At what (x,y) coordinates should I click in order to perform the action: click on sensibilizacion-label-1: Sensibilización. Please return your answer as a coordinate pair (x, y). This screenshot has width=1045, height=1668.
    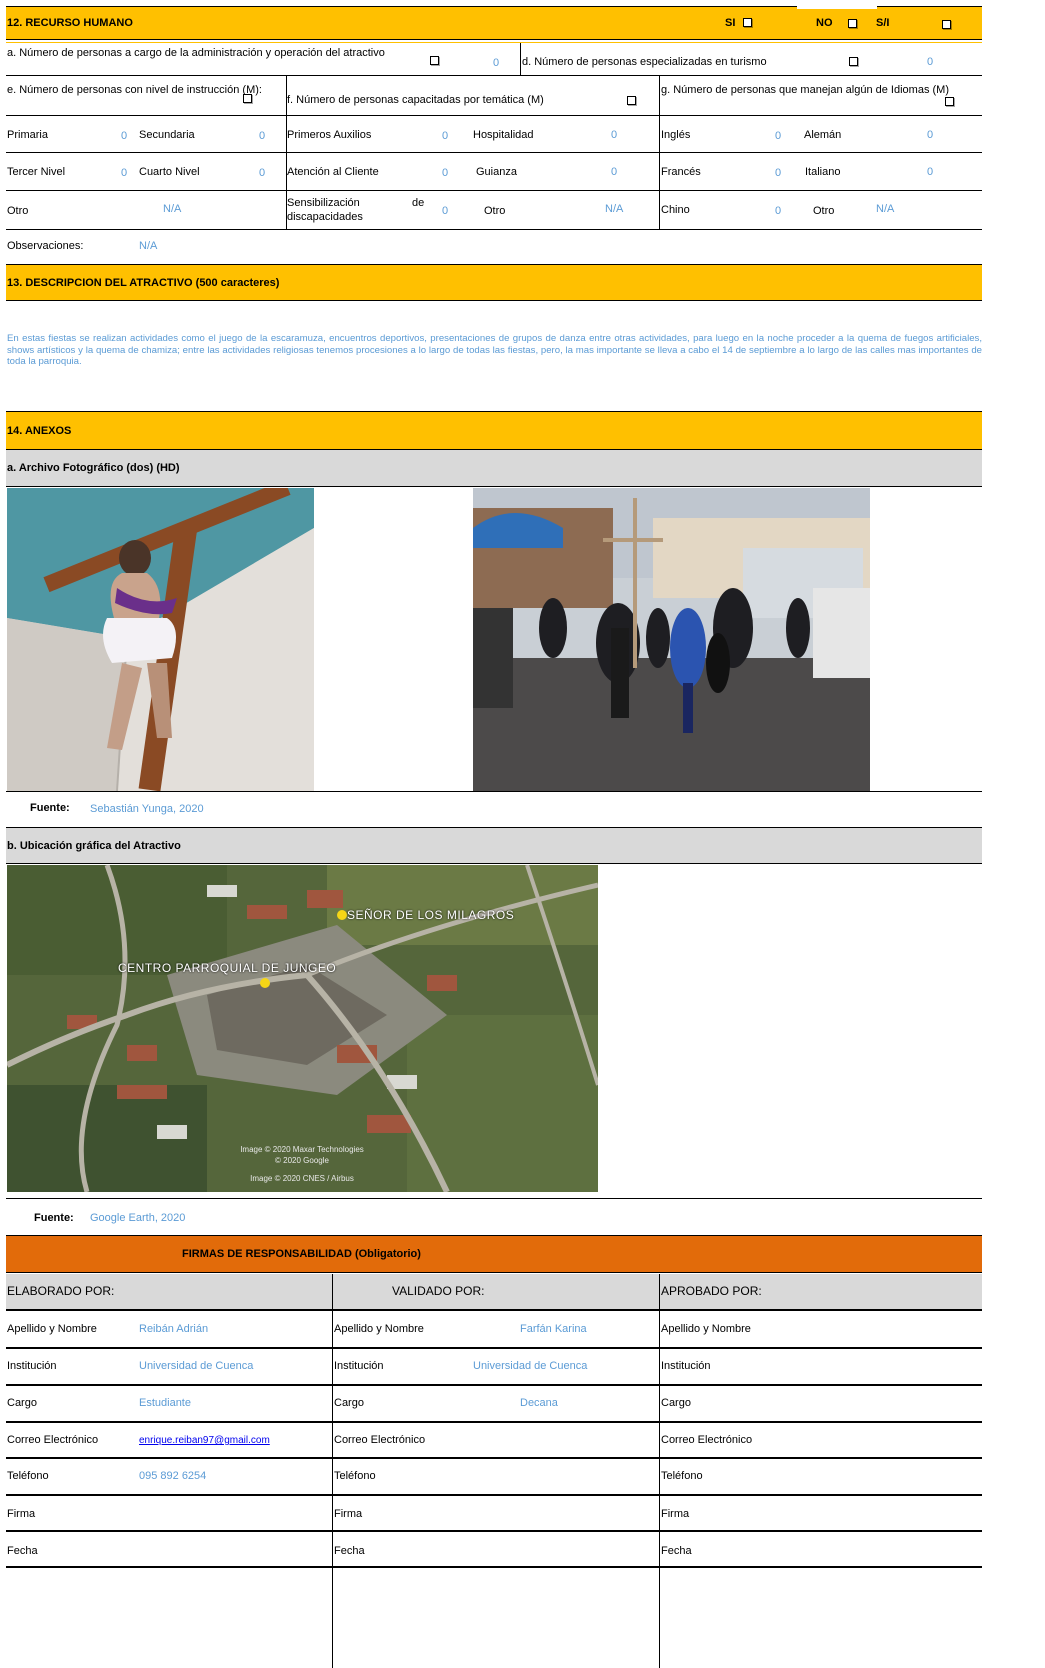
    Looking at the image, I should click on (323, 203).